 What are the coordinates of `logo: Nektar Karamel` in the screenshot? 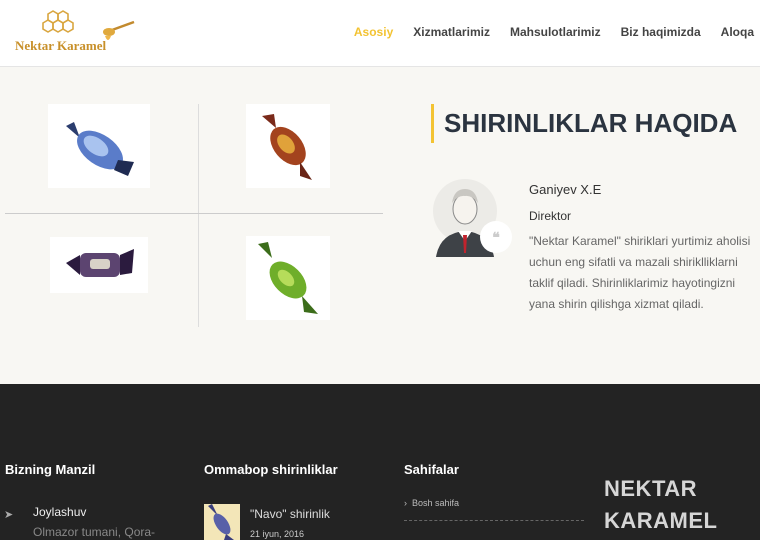 It's located at (76, 33).